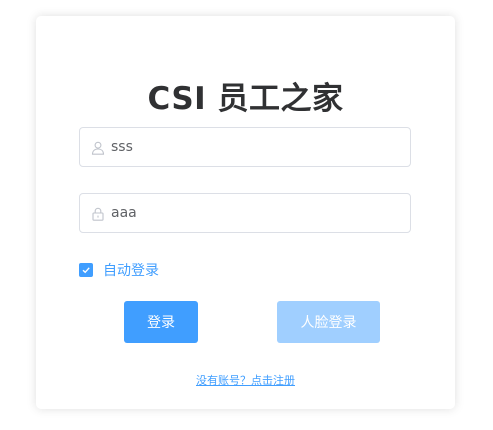 This screenshot has height=430, width=493. What do you see at coordinates (131, 271) in the screenshot?
I see `auto-login-label: 自动登录` at bounding box center [131, 271].